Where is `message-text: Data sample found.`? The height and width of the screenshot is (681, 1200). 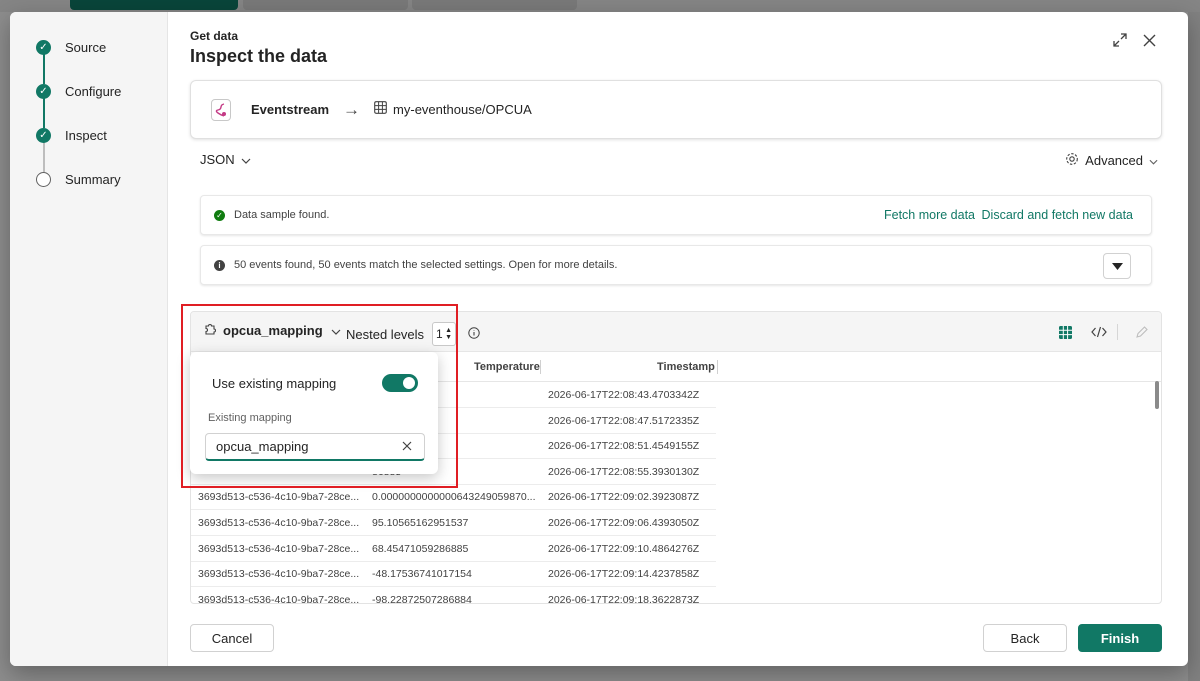 message-text: Data sample found. is located at coordinates (282, 215).